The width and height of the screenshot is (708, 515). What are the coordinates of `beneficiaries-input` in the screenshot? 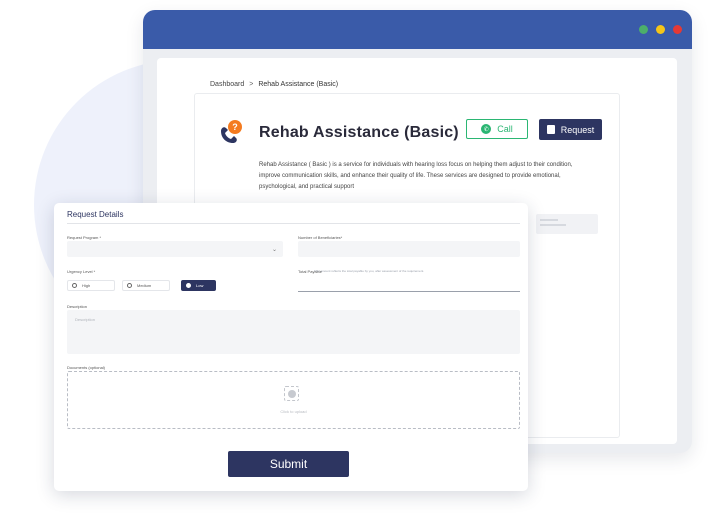 It's located at (409, 249).